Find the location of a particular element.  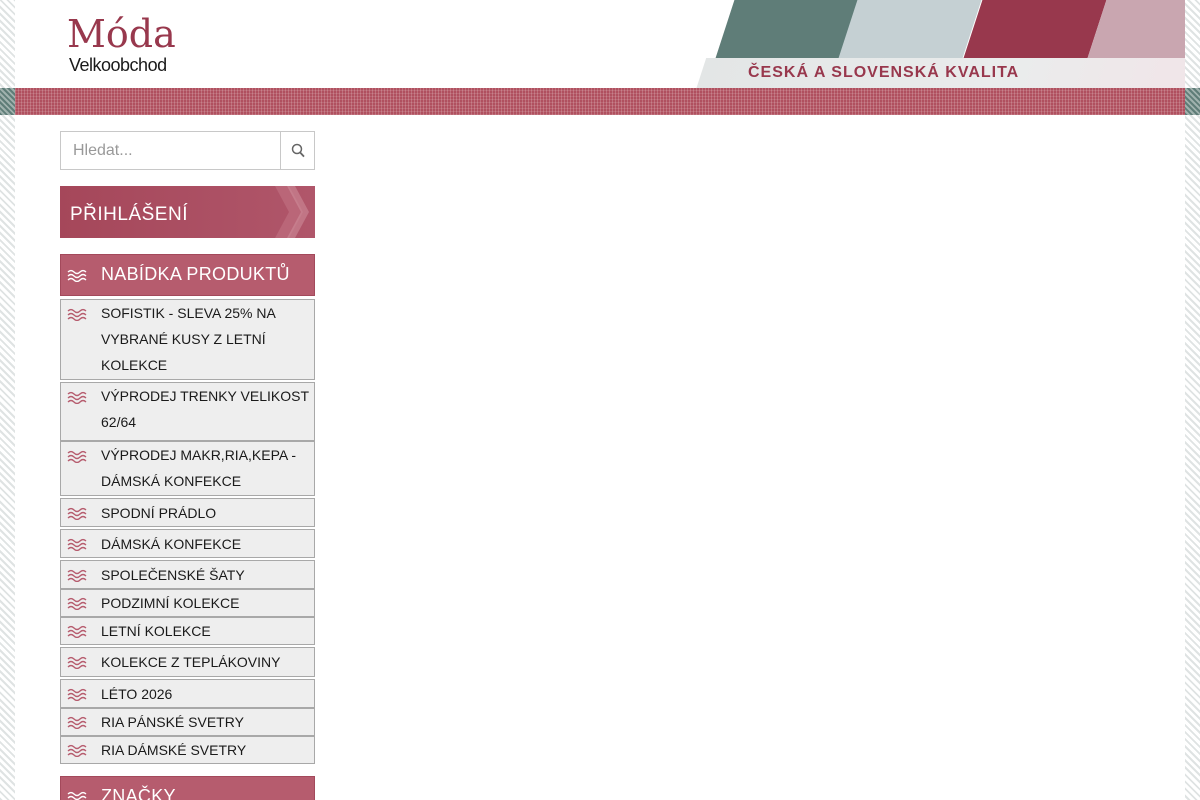

search-box is located at coordinates (187, 150).